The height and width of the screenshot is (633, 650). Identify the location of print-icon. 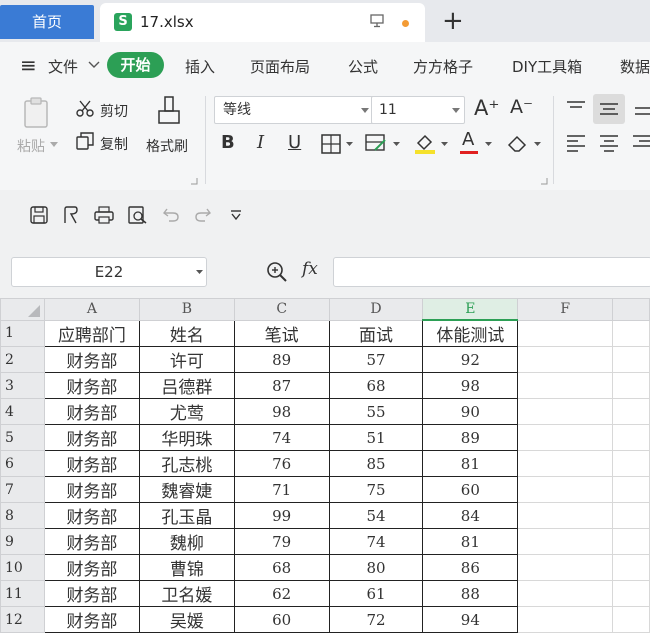
(104, 215).